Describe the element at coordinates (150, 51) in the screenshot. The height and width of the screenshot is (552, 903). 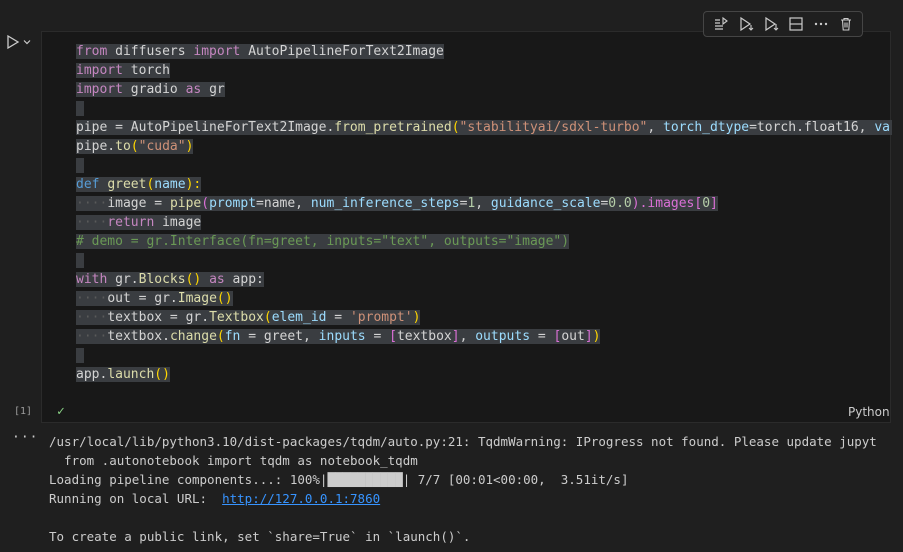
I see `code-token: diffusers` at that location.